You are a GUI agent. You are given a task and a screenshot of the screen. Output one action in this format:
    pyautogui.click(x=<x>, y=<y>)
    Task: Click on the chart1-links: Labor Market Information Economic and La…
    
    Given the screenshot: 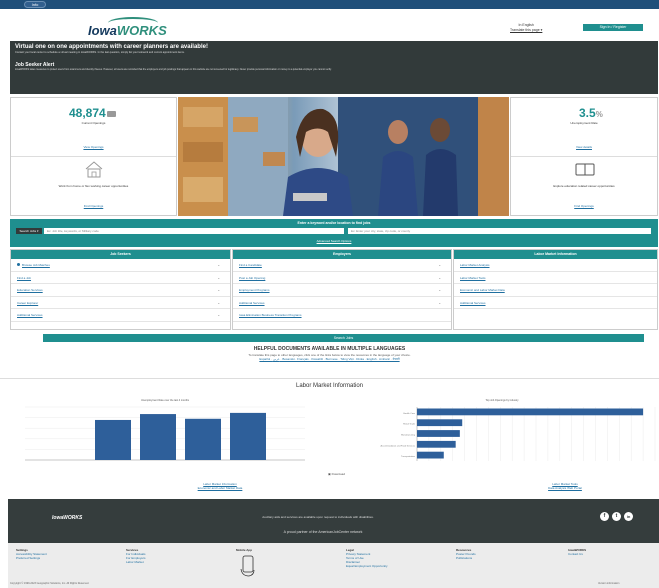 What is the action you would take?
    pyautogui.click(x=220, y=486)
    